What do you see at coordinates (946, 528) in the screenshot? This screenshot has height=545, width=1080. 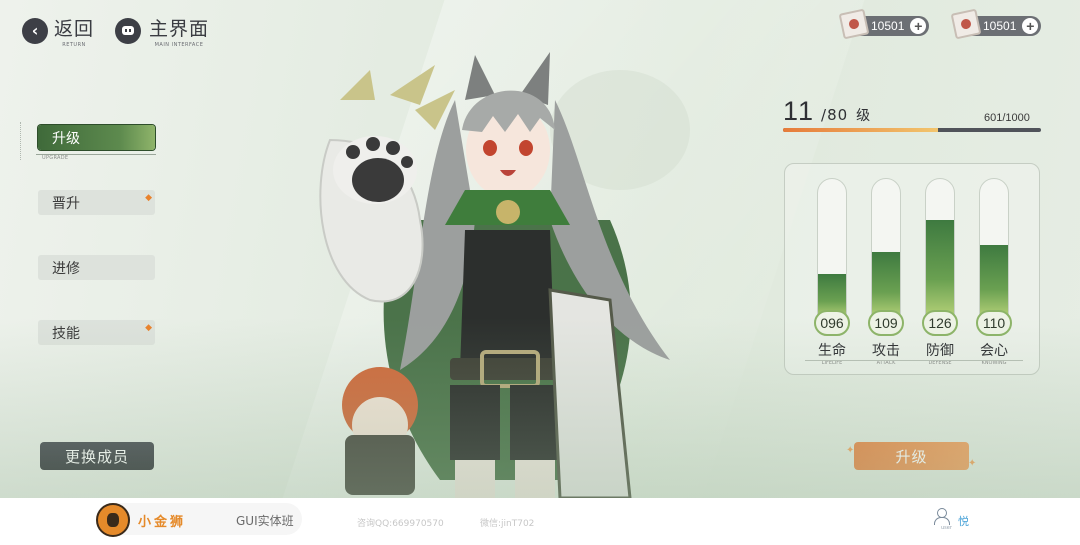 I see `user-sublabel: user` at bounding box center [946, 528].